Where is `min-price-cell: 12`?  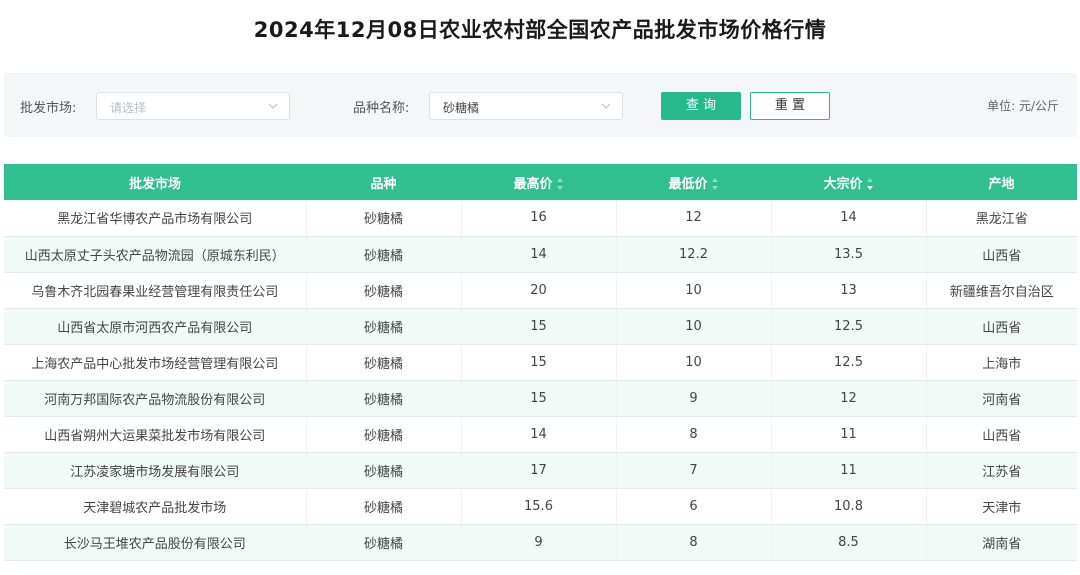
min-price-cell: 12 is located at coordinates (694, 218).